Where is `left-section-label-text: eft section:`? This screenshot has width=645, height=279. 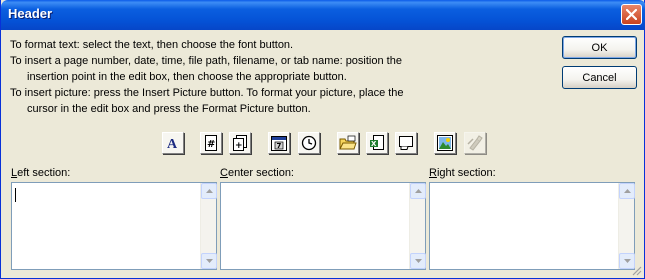
left-section-label-text: eft section: is located at coordinates (44, 173).